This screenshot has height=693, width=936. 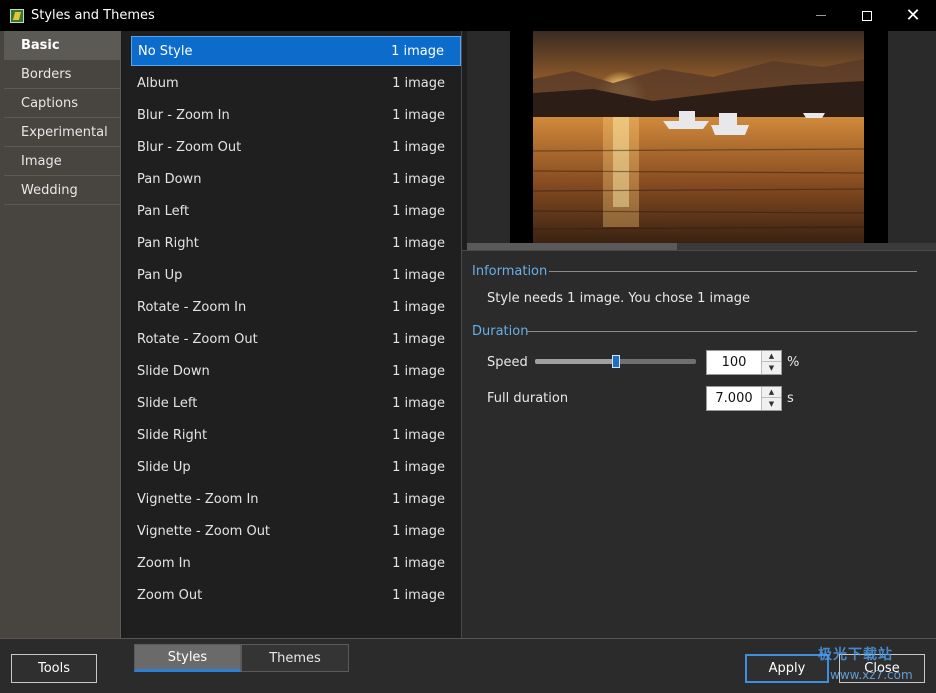 I want to click on style-name: Zoom Out, so click(x=170, y=595).